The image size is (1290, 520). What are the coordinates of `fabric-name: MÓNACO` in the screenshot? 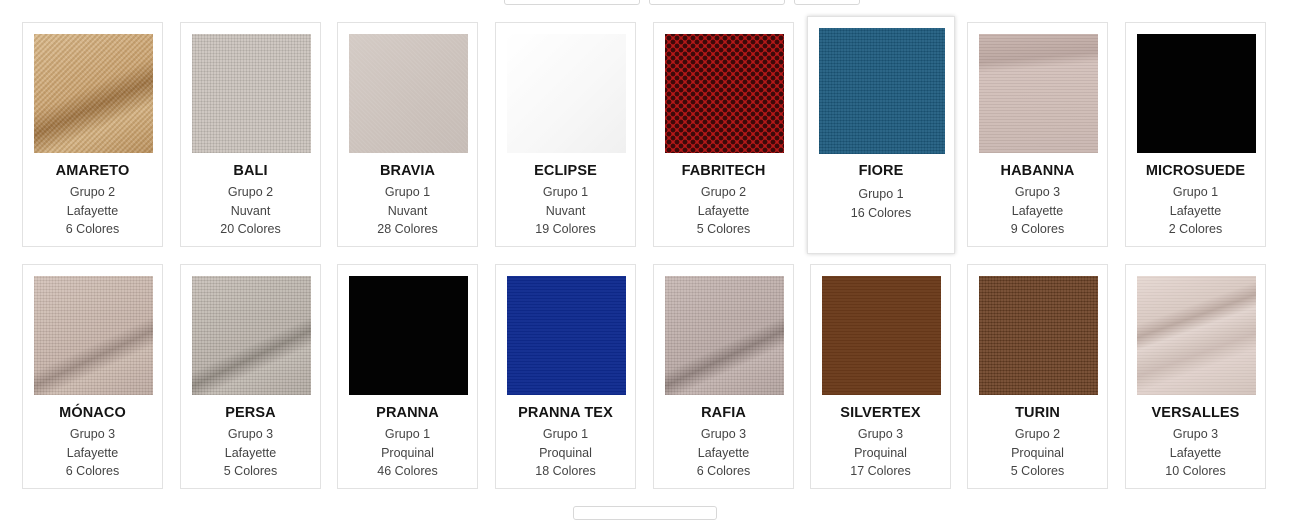 It's located at (92, 413).